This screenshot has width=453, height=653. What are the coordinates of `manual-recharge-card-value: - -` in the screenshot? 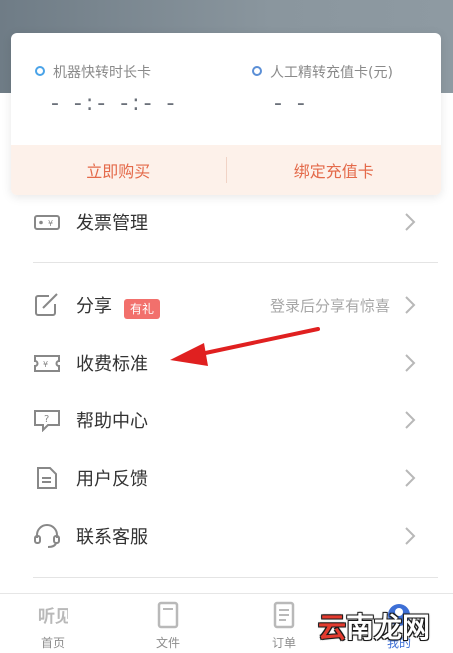 It's located at (291, 103).